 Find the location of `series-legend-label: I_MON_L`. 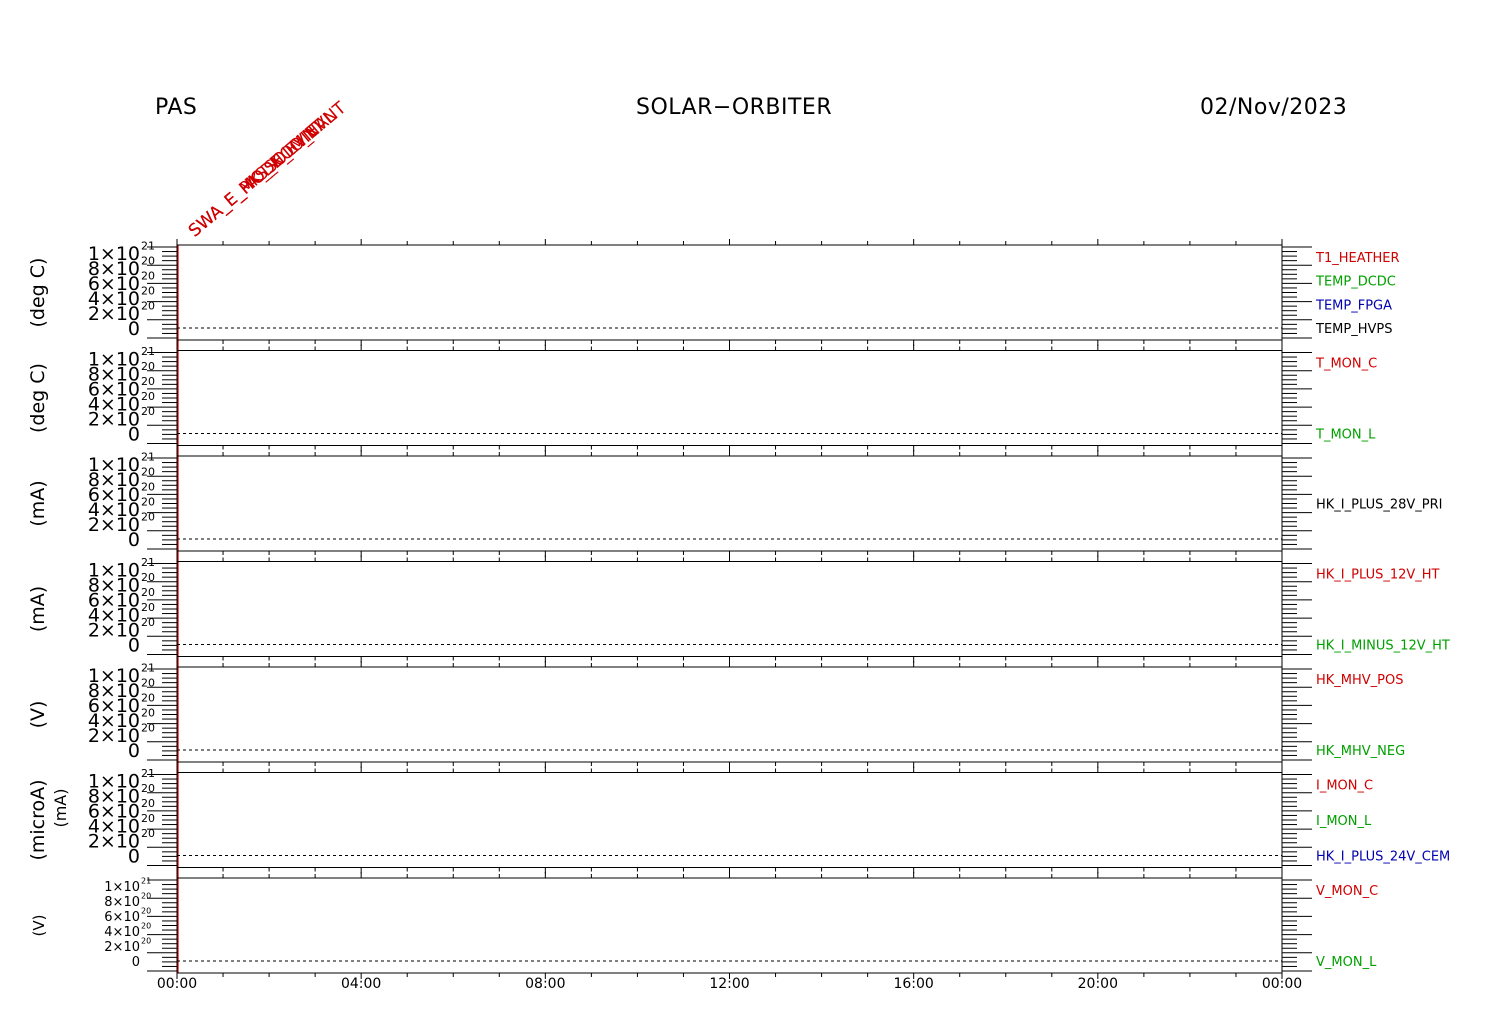

series-legend-label: I_MON_L is located at coordinates (1344, 821).